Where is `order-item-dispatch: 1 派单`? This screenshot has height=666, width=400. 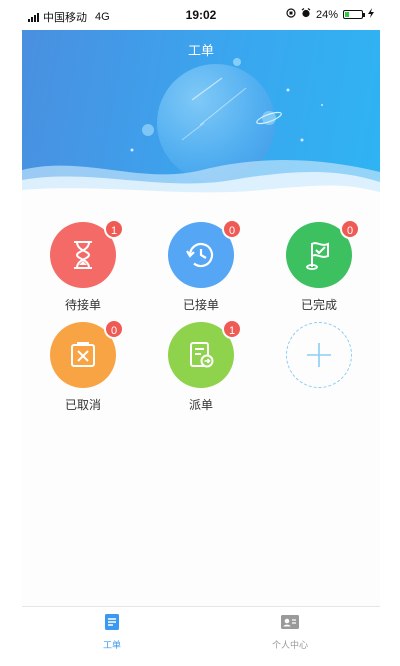 order-item-dispatch: 1 派单 is located at coordinates (201, 366).